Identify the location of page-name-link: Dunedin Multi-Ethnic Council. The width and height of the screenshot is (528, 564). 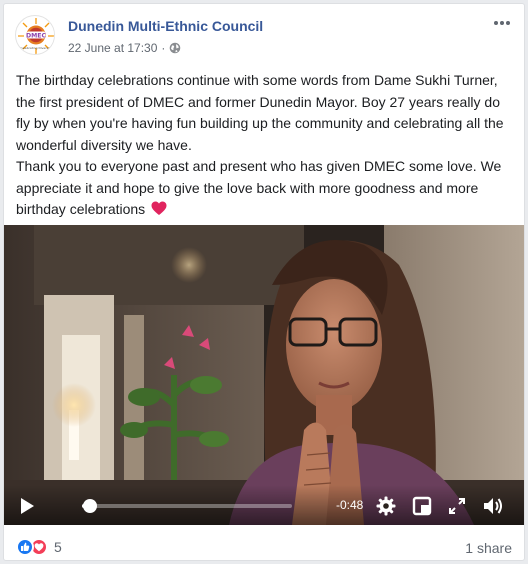
(165, 26).